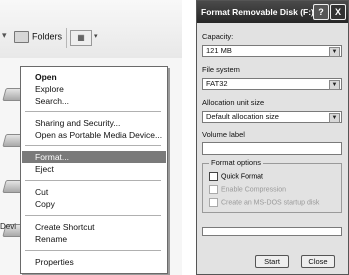  Describe the element at coordinates (223, 134) in the screenshot. I see `volume-label-label: Volume label` at that location.